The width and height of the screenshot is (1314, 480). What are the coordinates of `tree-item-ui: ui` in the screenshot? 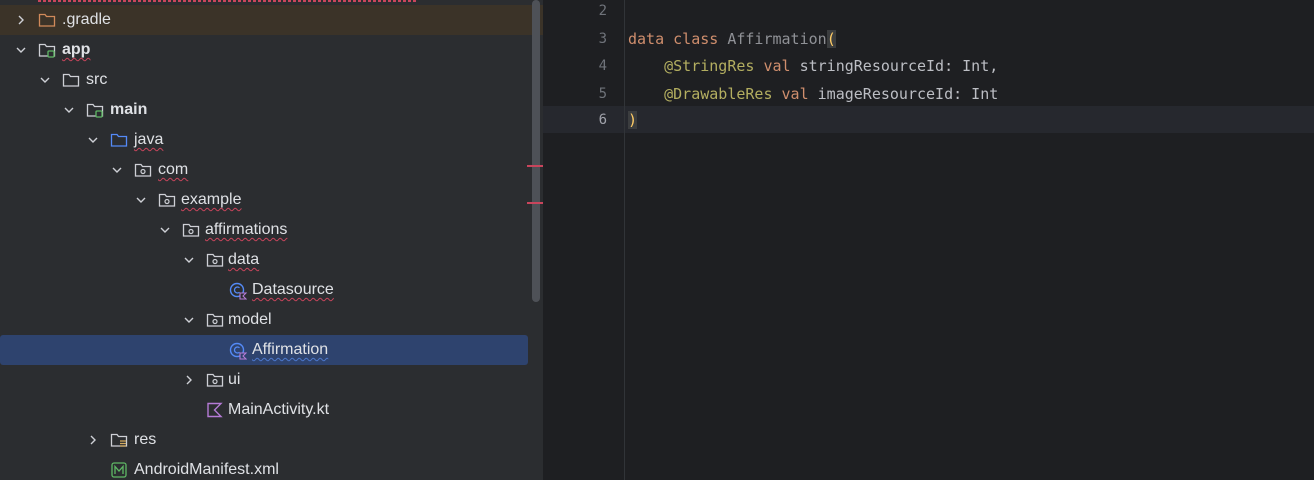 It's located at (265, 380).